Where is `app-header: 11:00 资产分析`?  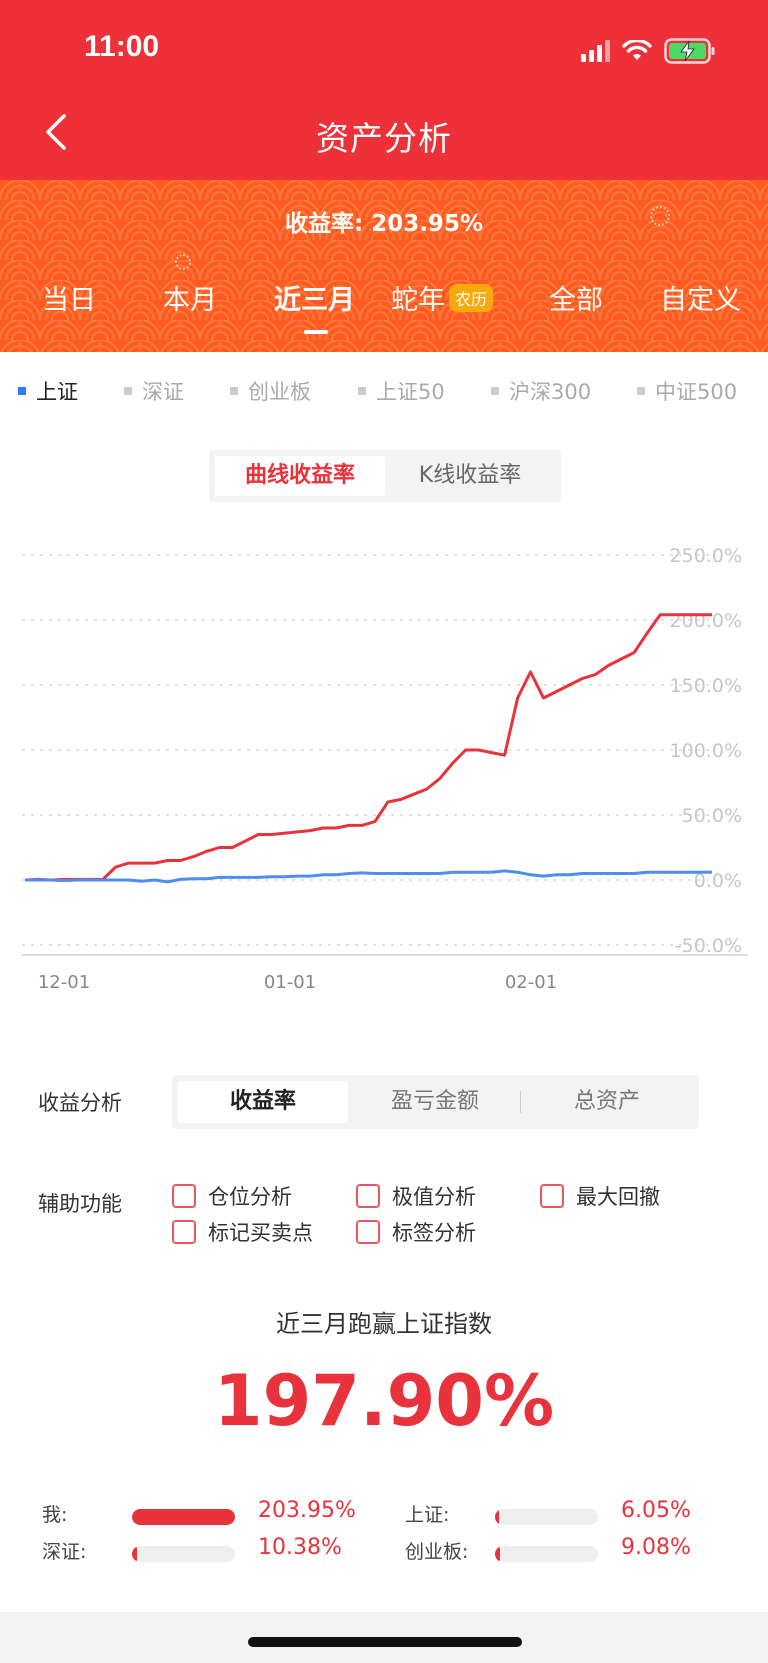
app-header: 11:00 资产分析 is located at coordinates (384, 90).